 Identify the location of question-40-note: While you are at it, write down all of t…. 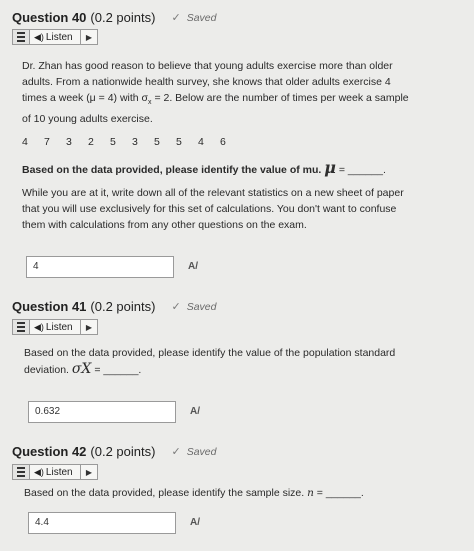
(242, 209).